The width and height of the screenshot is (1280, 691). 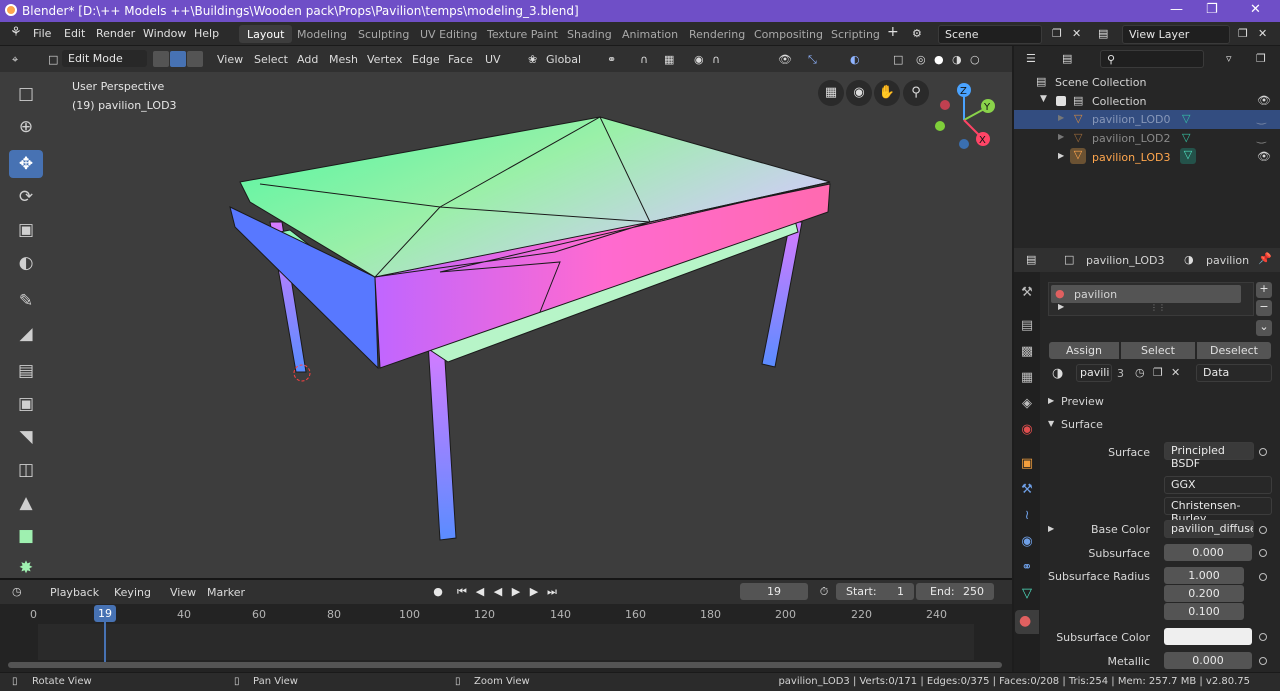 I want to click on add-slot-button: +, so click(x=1264, y=290).